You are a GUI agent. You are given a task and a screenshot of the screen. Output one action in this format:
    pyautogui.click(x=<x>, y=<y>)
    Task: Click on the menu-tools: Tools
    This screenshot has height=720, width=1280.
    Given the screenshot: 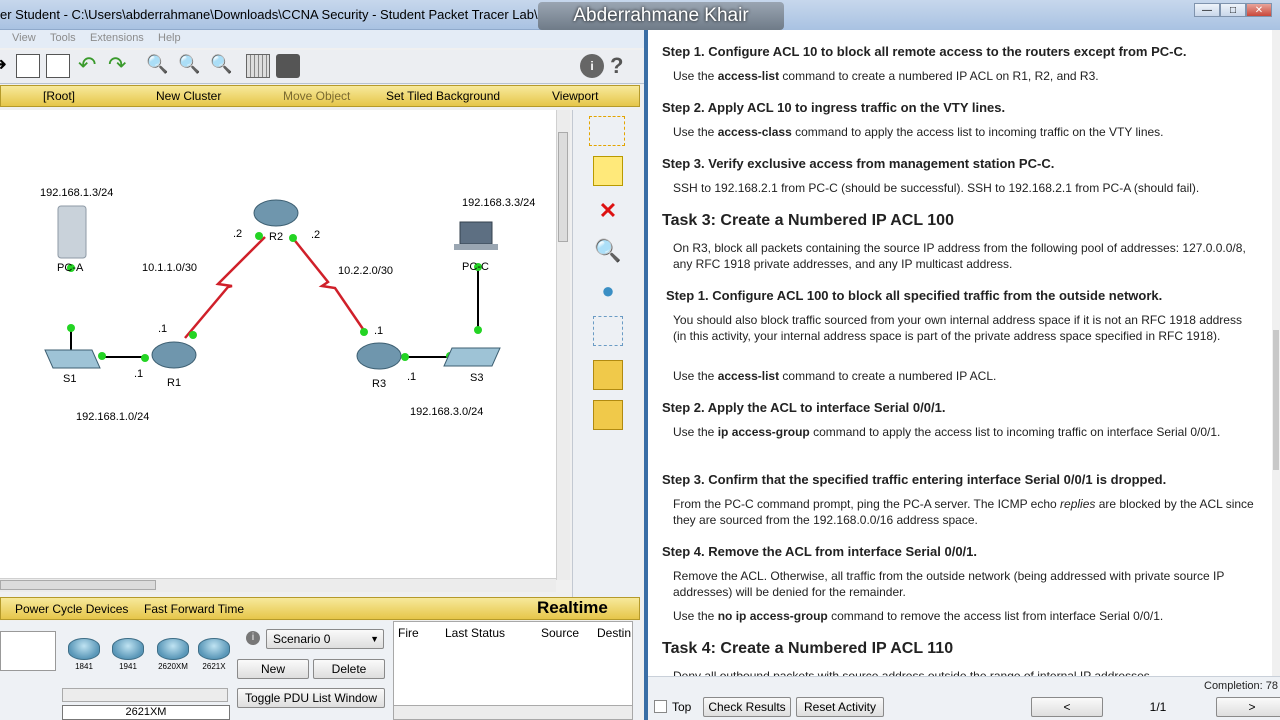 What is the action you would take?
    pyautogui.click(x=63, y=38)
    